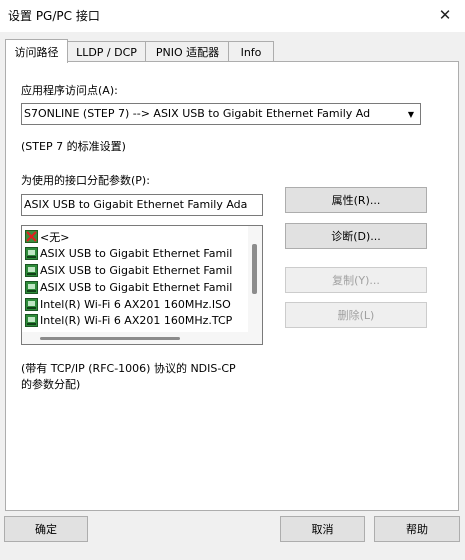  I want to click on list-item-label: <无>, so click(55, 237).